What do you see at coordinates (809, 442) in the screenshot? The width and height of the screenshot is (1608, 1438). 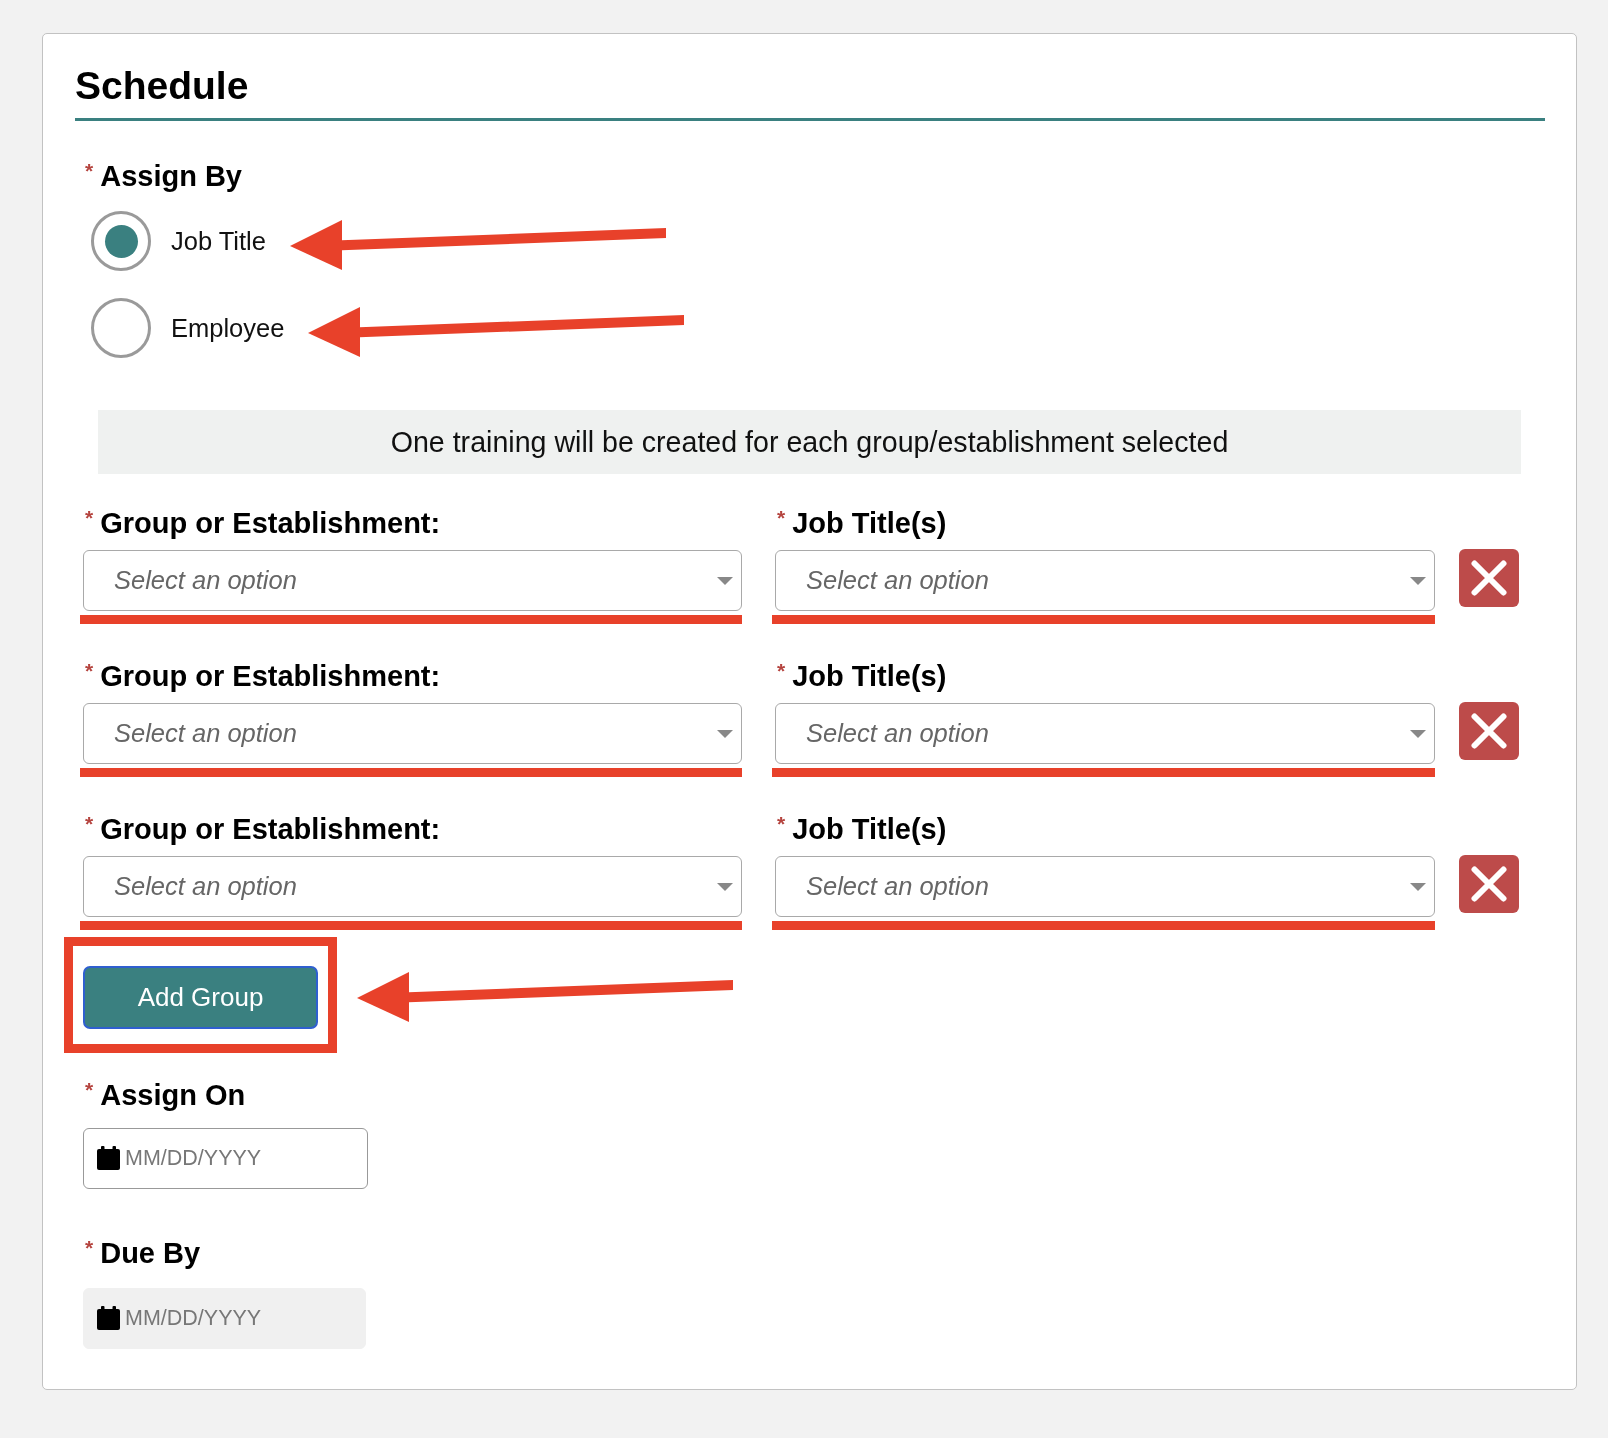 I see `info-banner: One training will be created for each group/establishment selected` at bounding box center [809, 442].